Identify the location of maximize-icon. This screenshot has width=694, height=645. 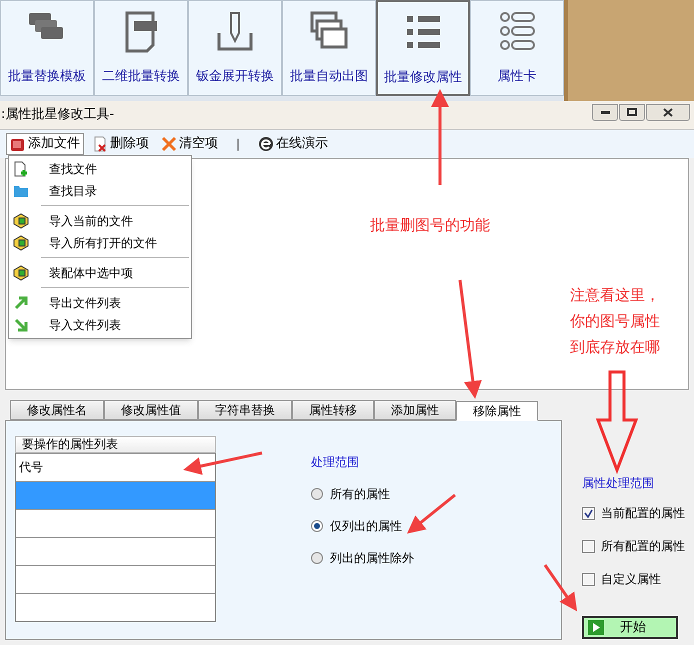
(632, 112).